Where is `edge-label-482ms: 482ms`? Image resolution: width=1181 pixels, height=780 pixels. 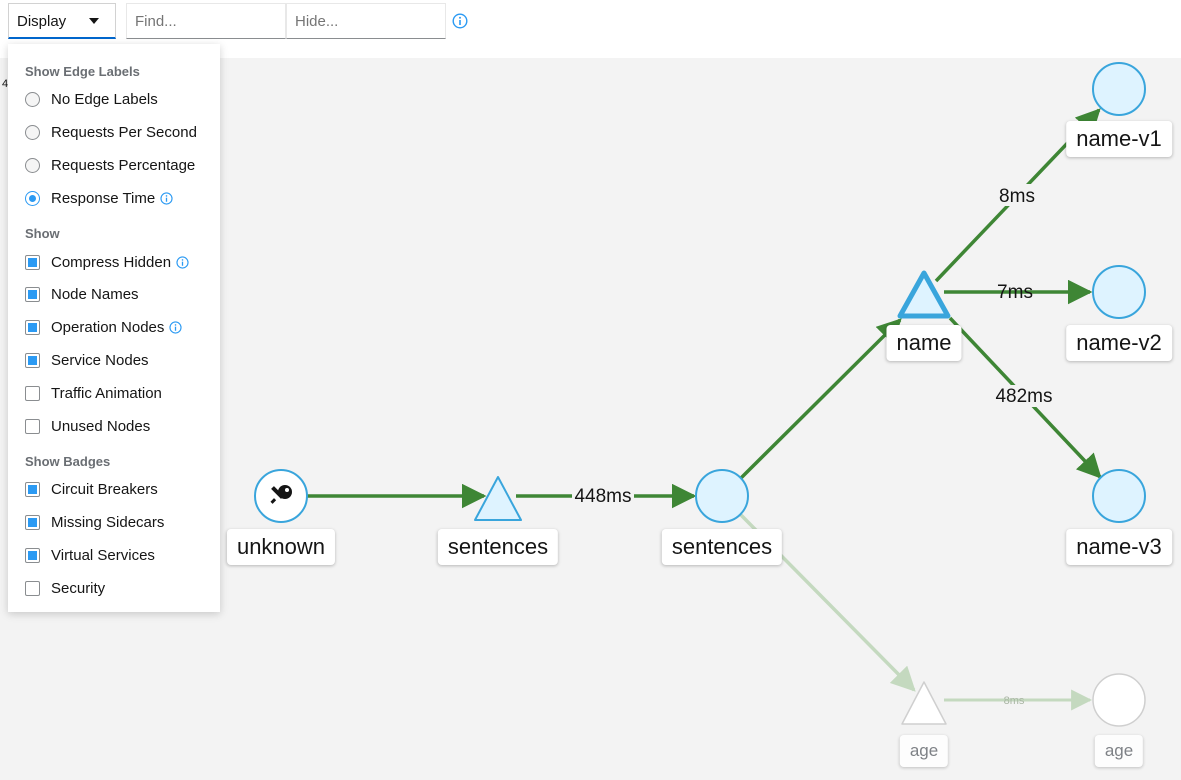 edge-label-482ms: 482ms is located at coordinates (1023, 396).